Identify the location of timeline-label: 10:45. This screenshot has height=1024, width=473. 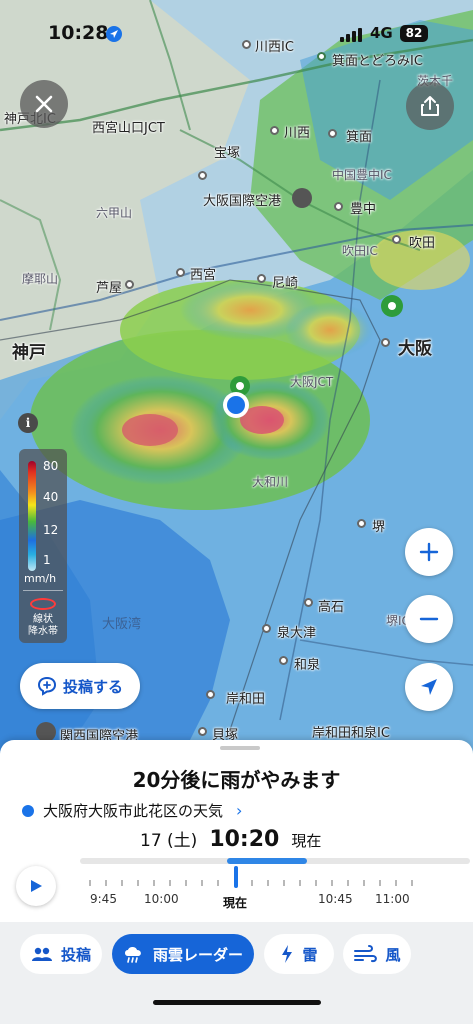
(335, 899).